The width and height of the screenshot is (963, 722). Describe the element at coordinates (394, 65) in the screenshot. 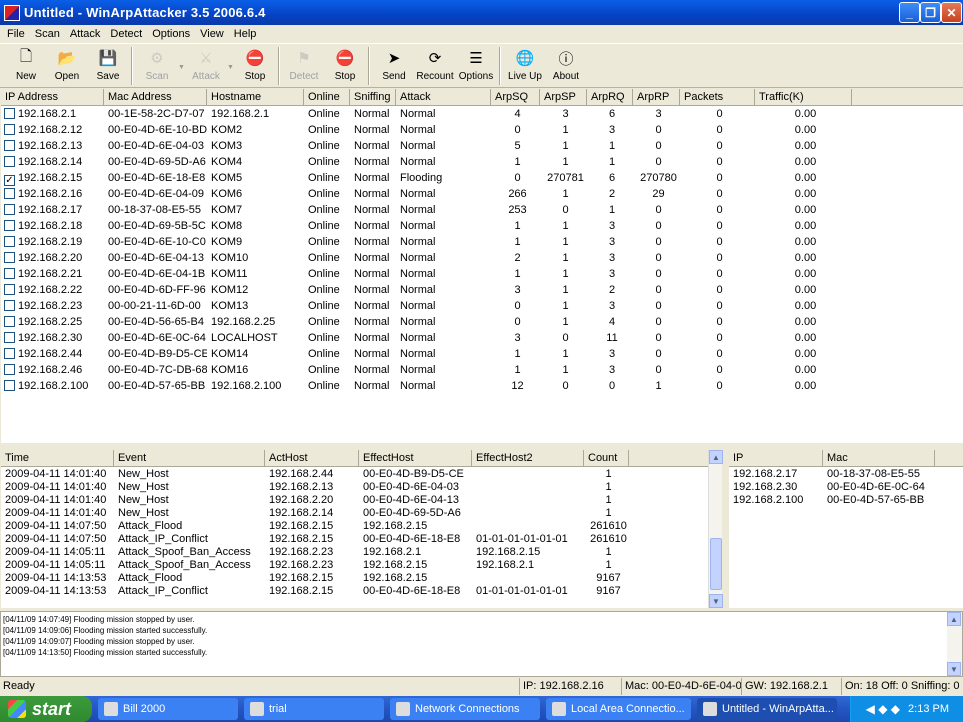

I see `toolbar-send-button: ➤ Send` at that location.